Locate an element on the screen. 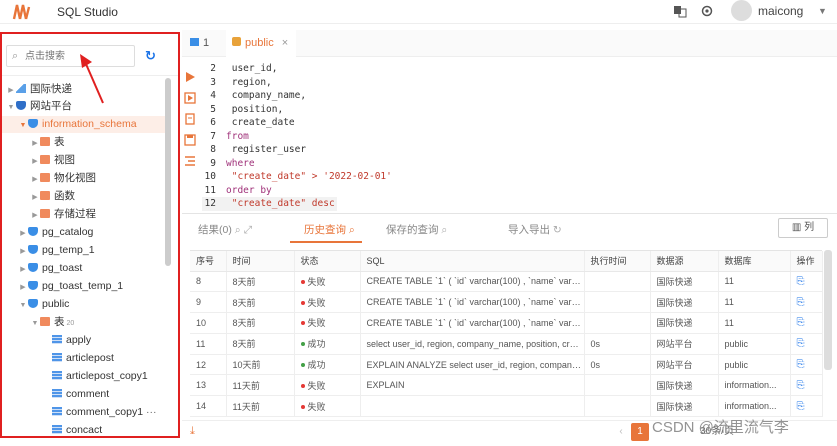 This screenshot has width=837, height=446. col-header: 时间 is located at coordinates (260, 261).